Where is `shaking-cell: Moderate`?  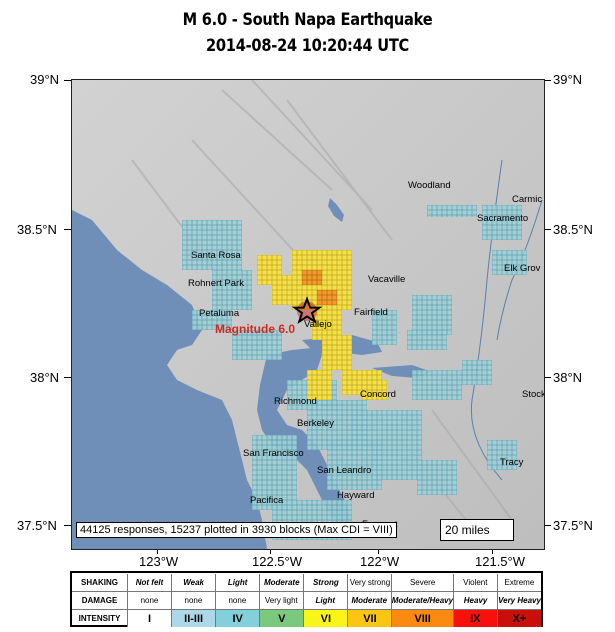
shaking-cell: Moderate is located at coordinates (281, 582).